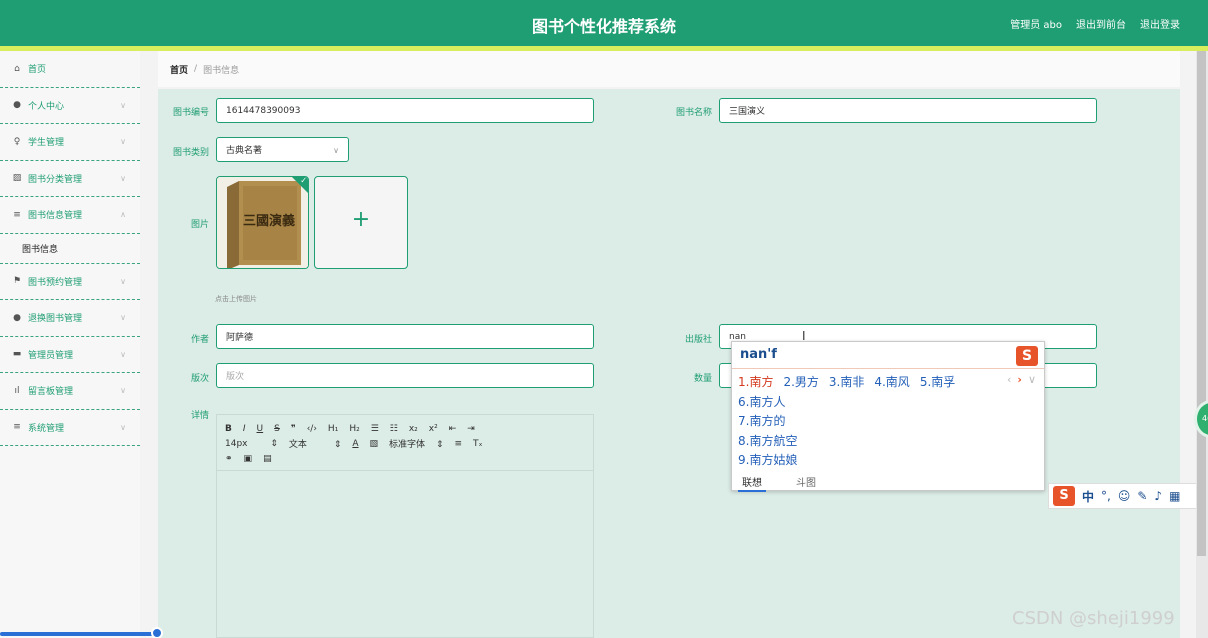 The width and height of the screenshot is (1208, 638). I want to click on quantity-label: 数量, so click(702, 379).